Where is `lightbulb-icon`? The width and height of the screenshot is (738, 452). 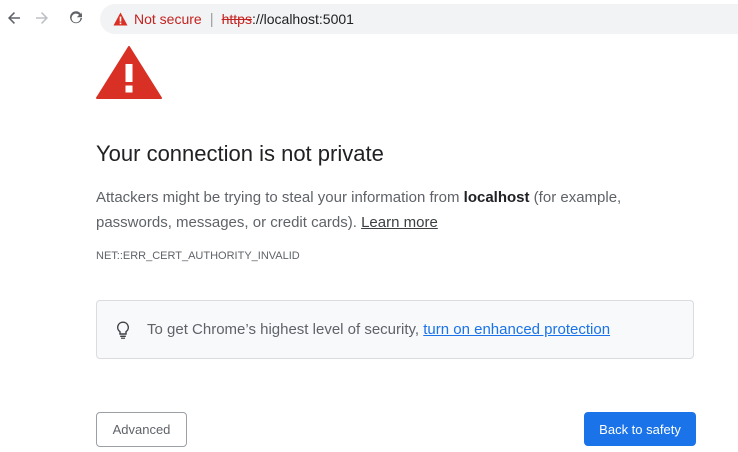 lightbulb-icon is located at coordinates (123, 330).